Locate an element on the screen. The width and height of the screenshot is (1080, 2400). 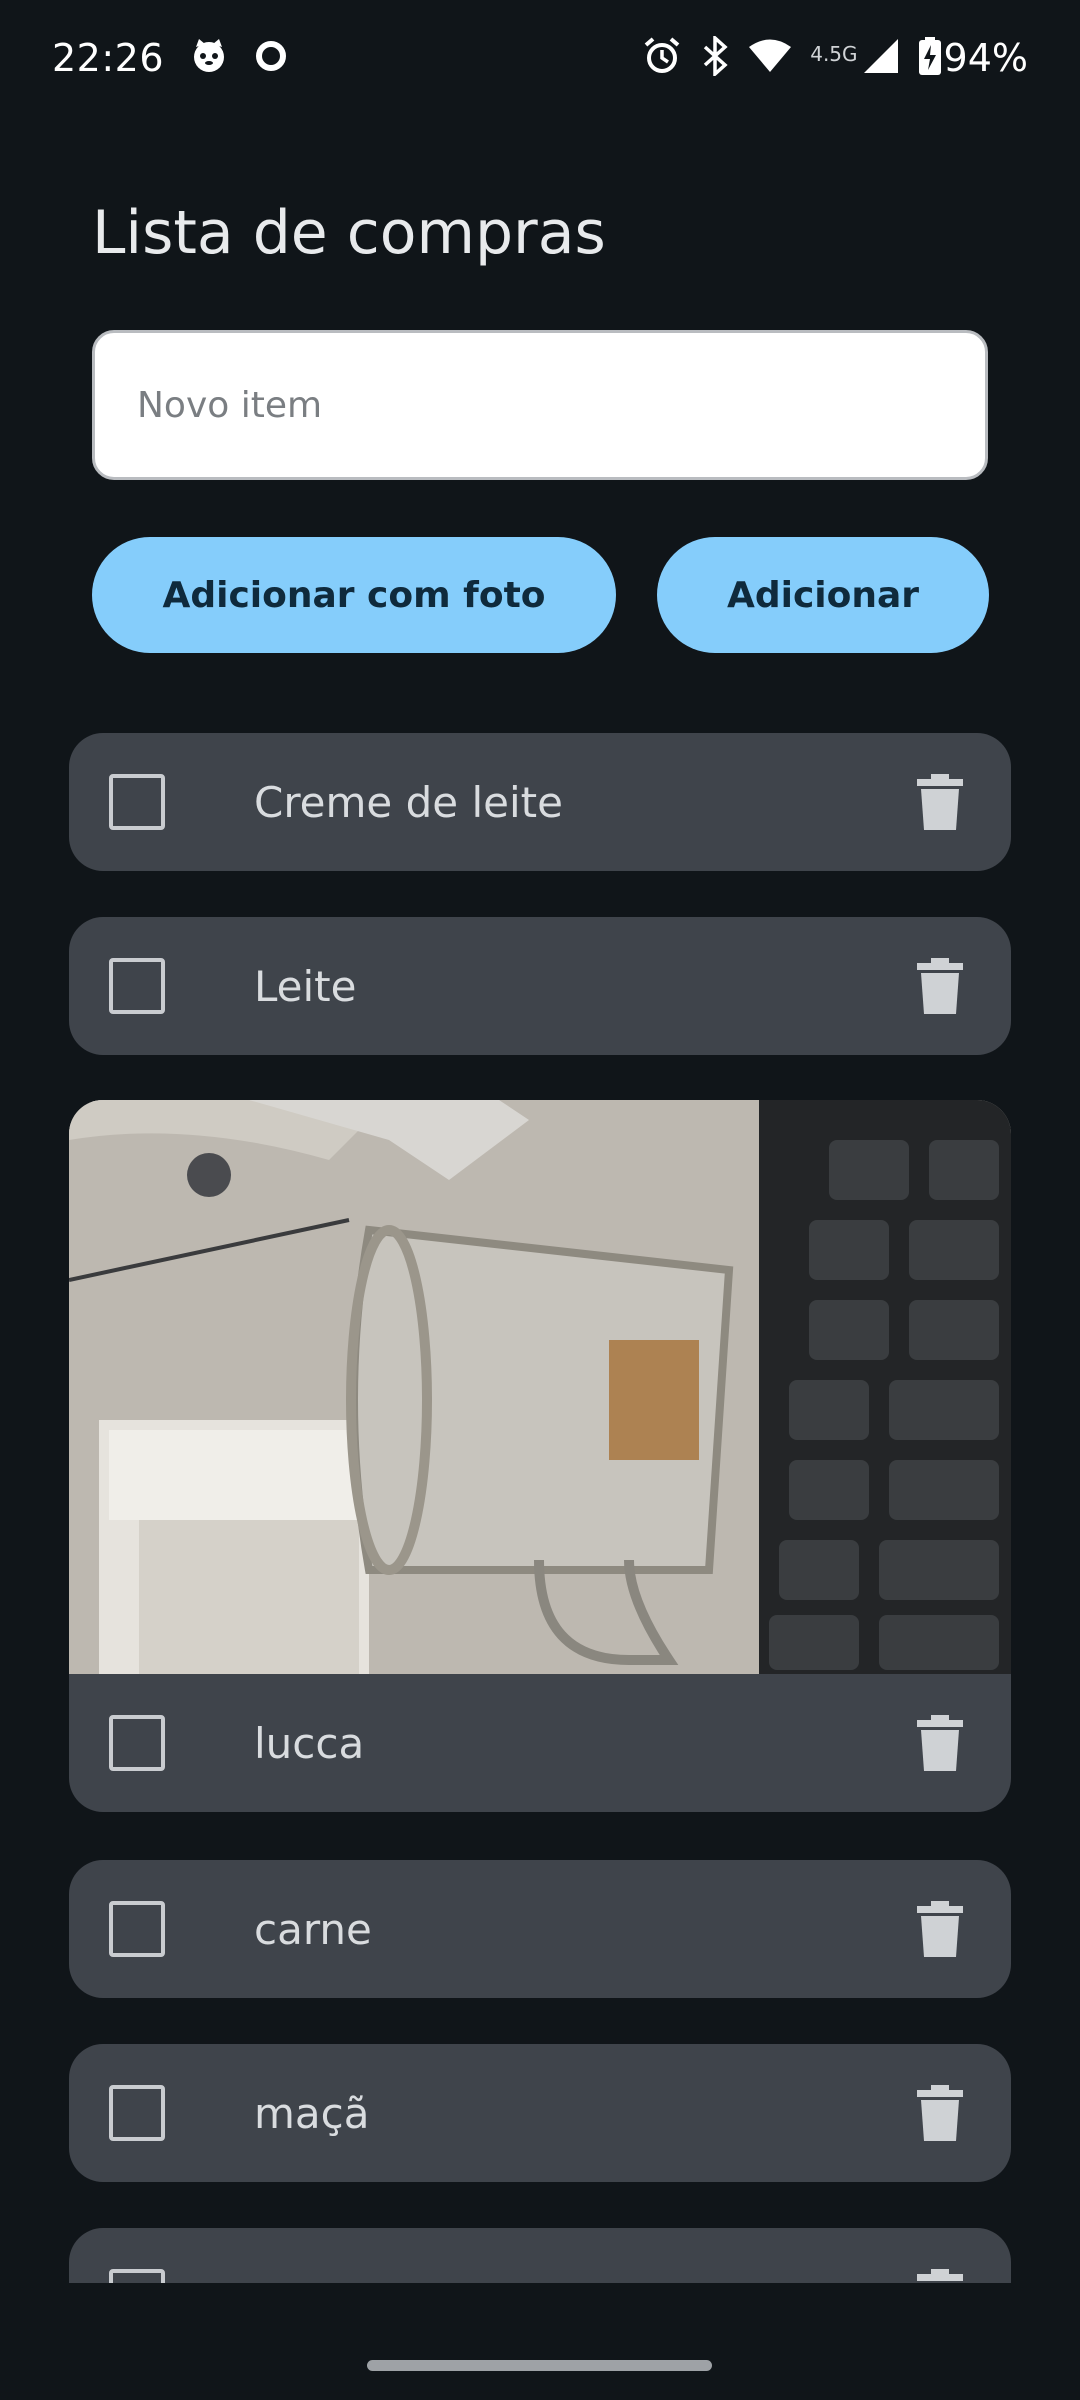
page-title: Lista de compras is located at coordinates (349, 233).